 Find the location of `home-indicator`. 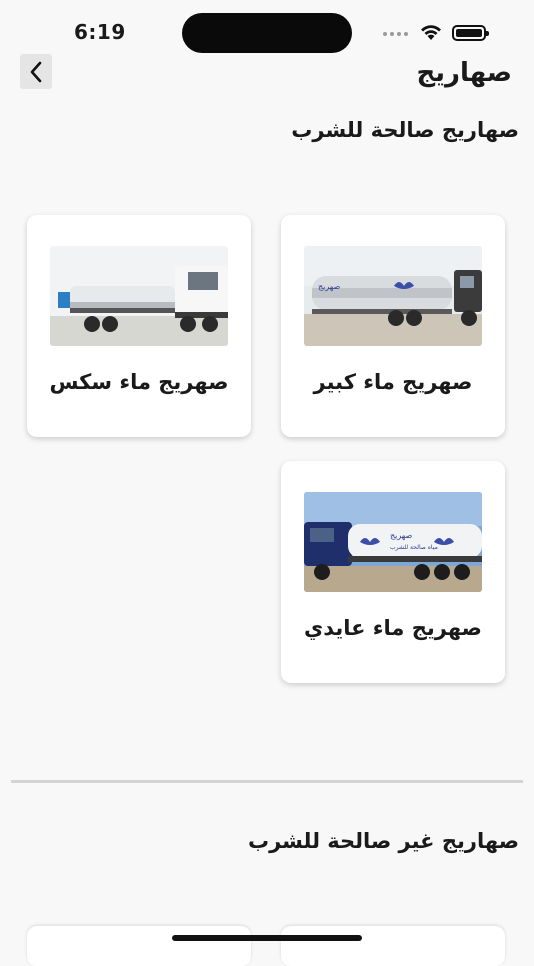

home-indicator is located at coordinates (267, 938).